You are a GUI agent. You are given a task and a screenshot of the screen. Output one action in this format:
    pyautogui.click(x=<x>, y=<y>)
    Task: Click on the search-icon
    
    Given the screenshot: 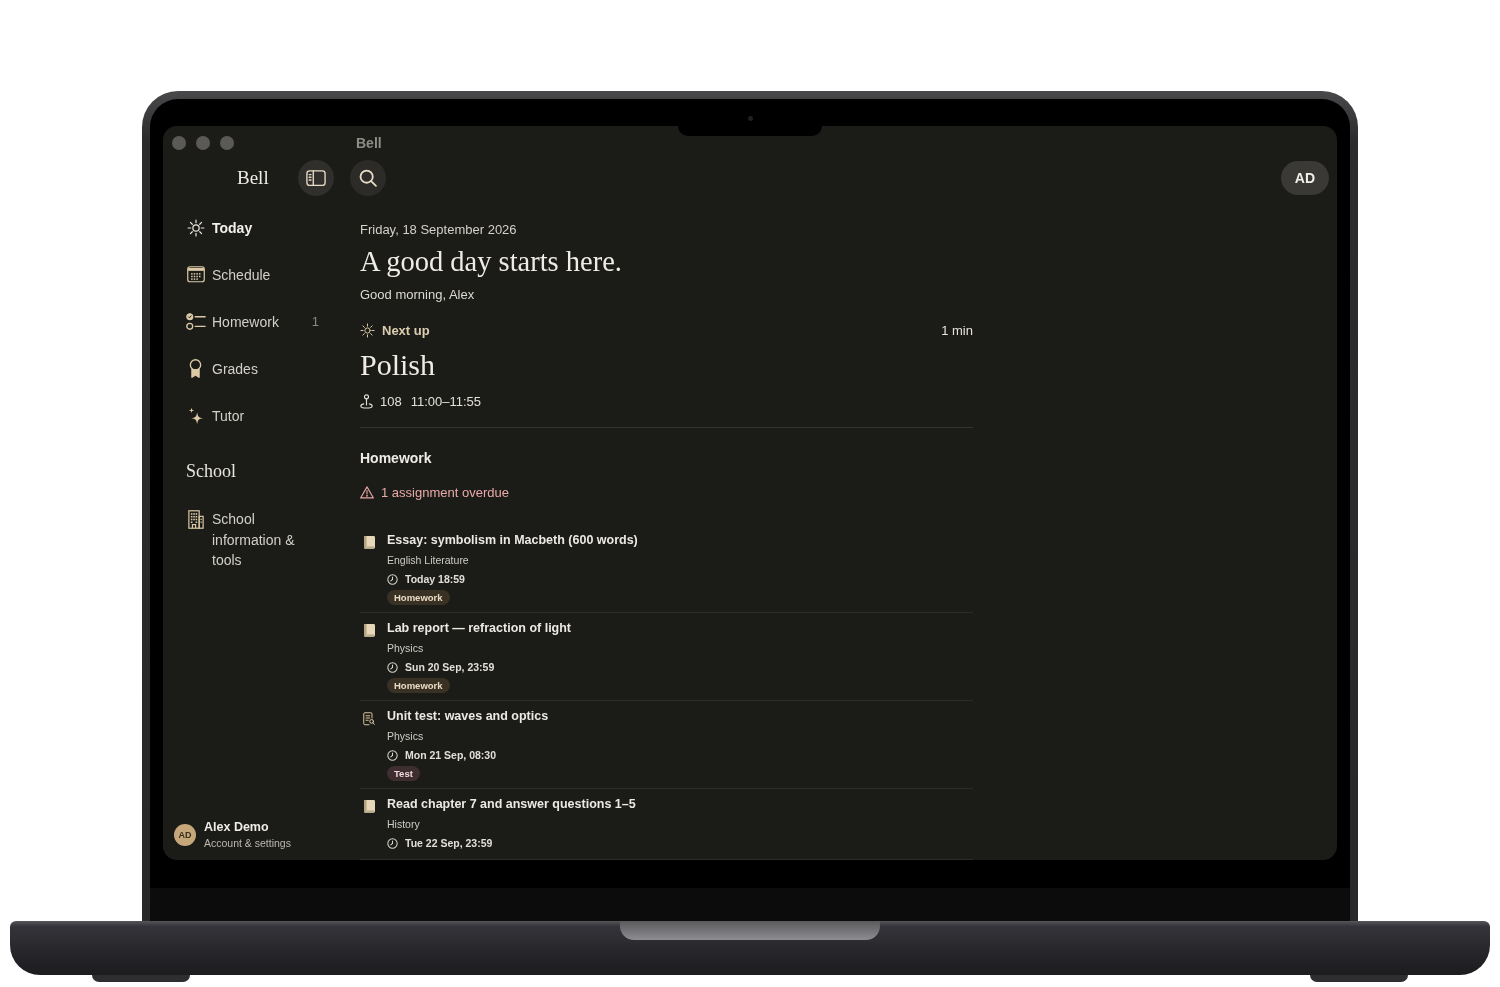 What is the action you would take?
    pyautogui.click(x=367, y=178)
    